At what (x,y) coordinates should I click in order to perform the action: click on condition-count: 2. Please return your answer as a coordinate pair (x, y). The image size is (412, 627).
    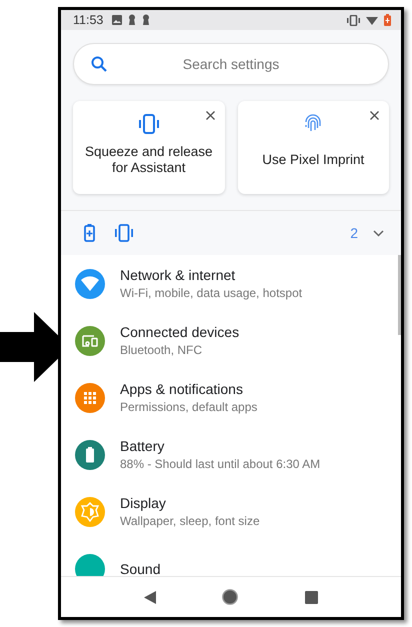
    Looking at the image, I should click on (354, 233).